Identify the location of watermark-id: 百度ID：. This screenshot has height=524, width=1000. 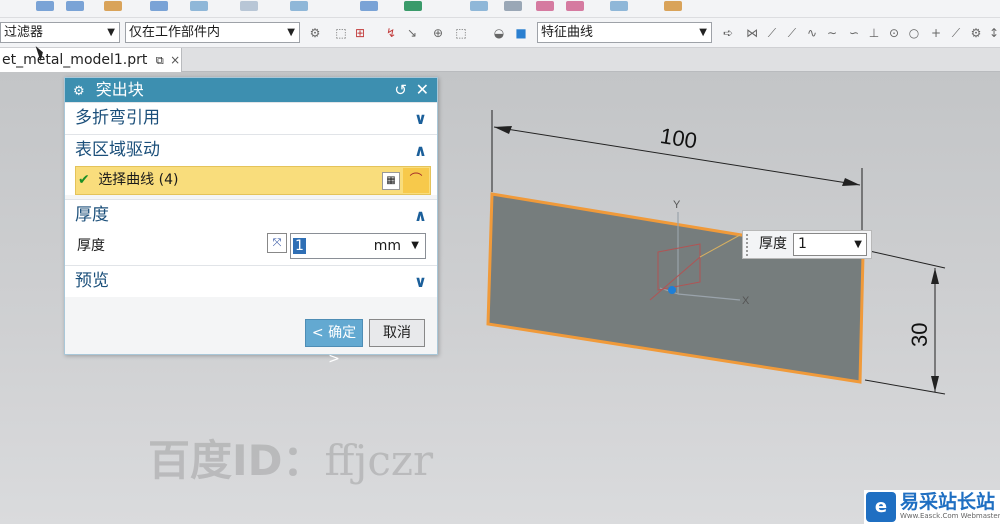
(236, 460).